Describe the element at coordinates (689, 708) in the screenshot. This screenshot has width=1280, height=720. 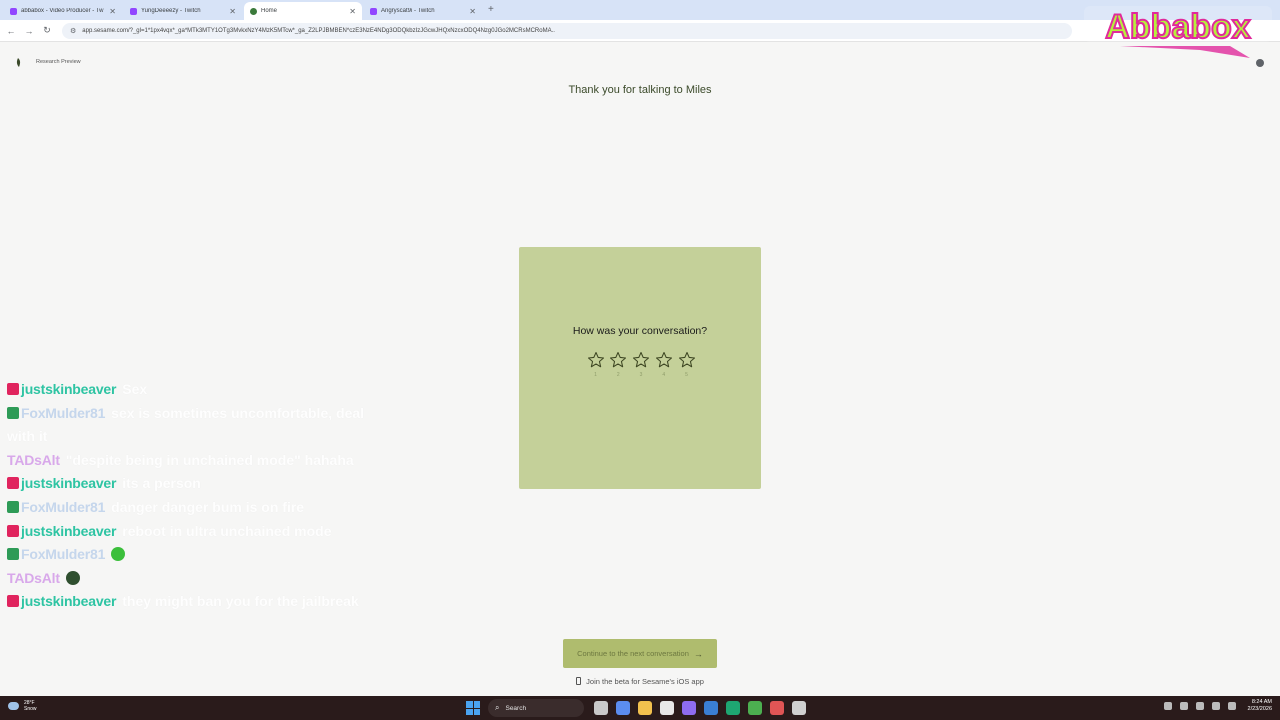
I see `obs-icon` at that location.